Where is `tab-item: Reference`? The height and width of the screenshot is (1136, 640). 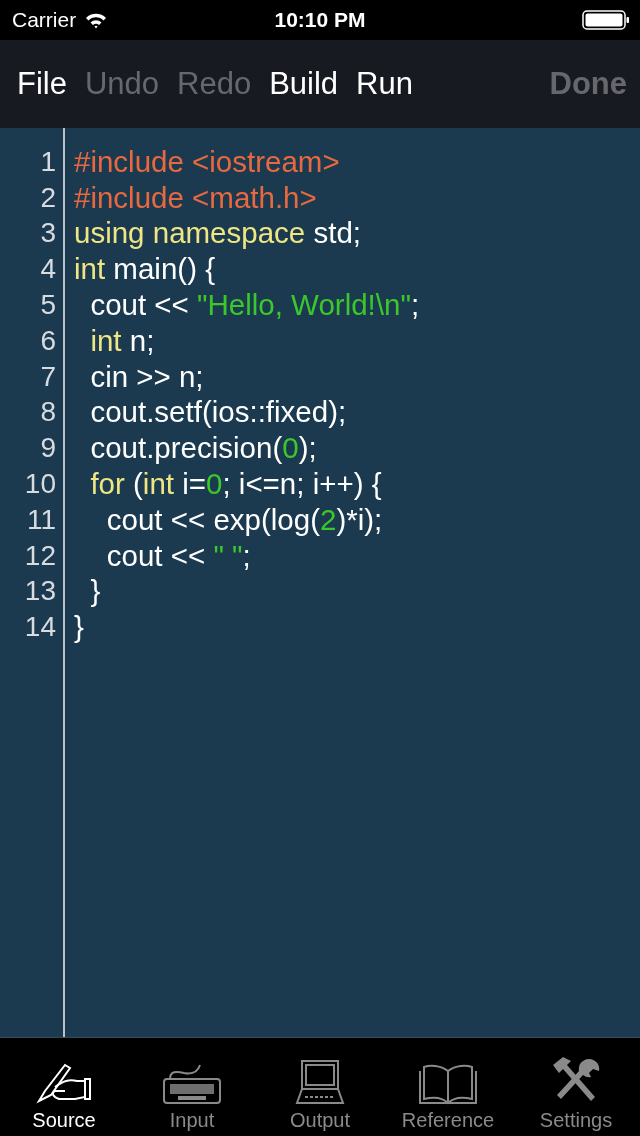 tab-item: Reference is located at coordinates (448, 1087).